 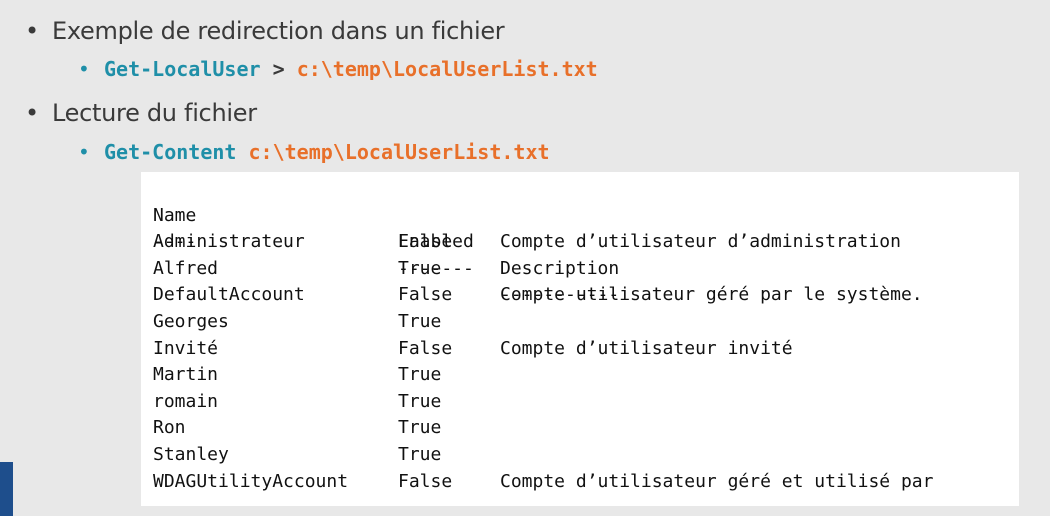 What do you see at coordinates (191, 454) in the screenshot?
I see `cell-name: Stanley` at bounding box center [191, 454].